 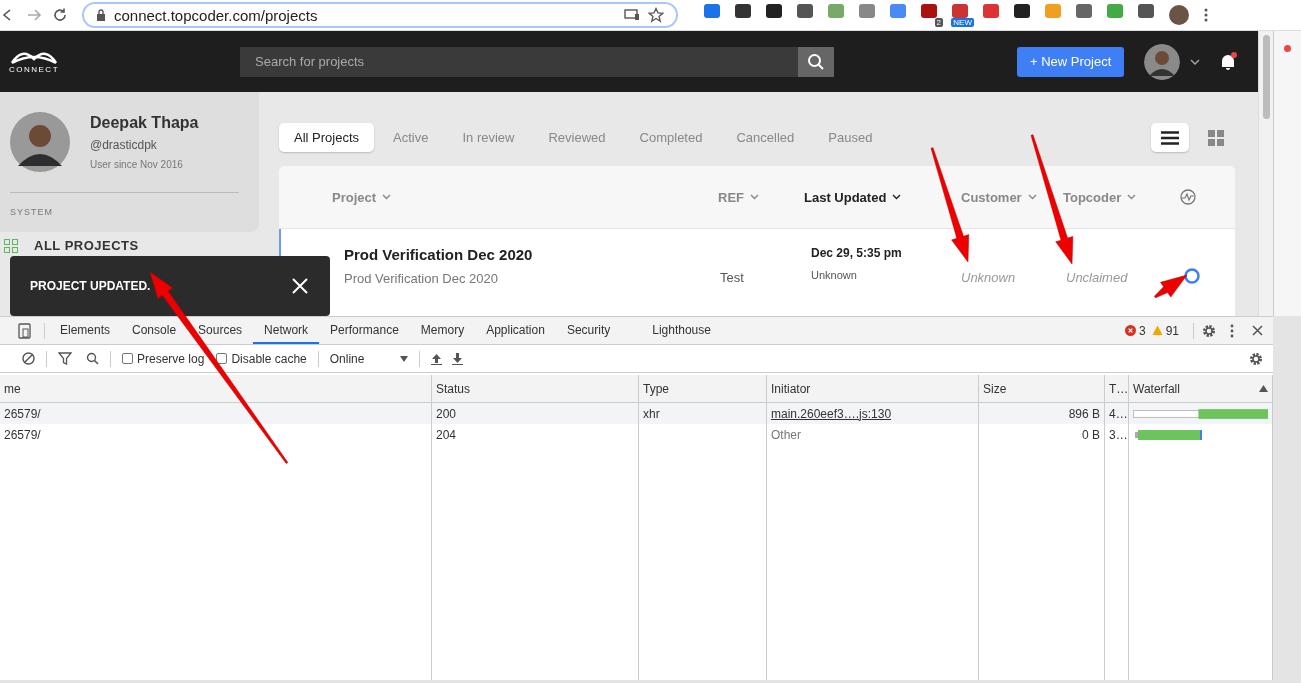 What do you see at coordinates (632, 15) in the screenshot?
I see `cast-icon` at bounding box center [632, 15].